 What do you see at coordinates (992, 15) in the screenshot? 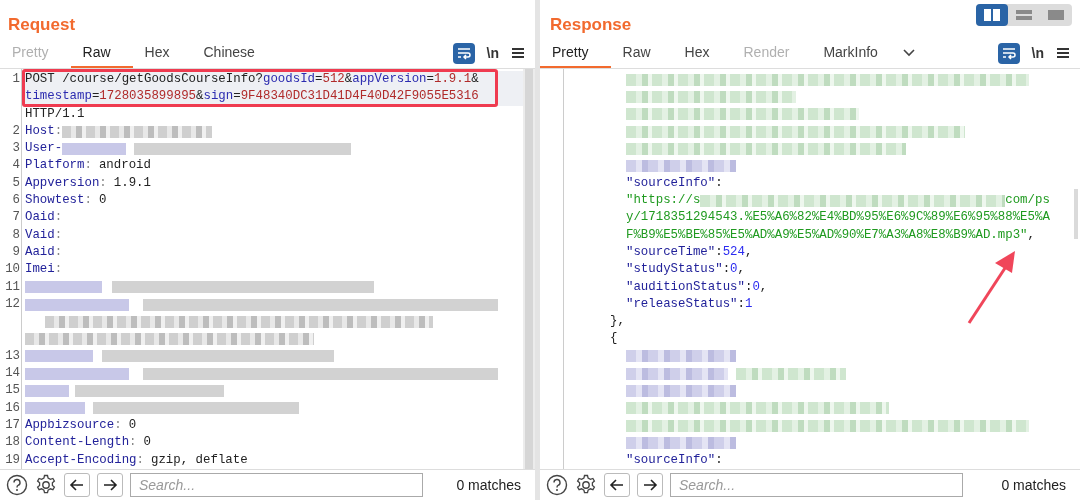
I see `columns-view-button` at bounding box center [992, 15].